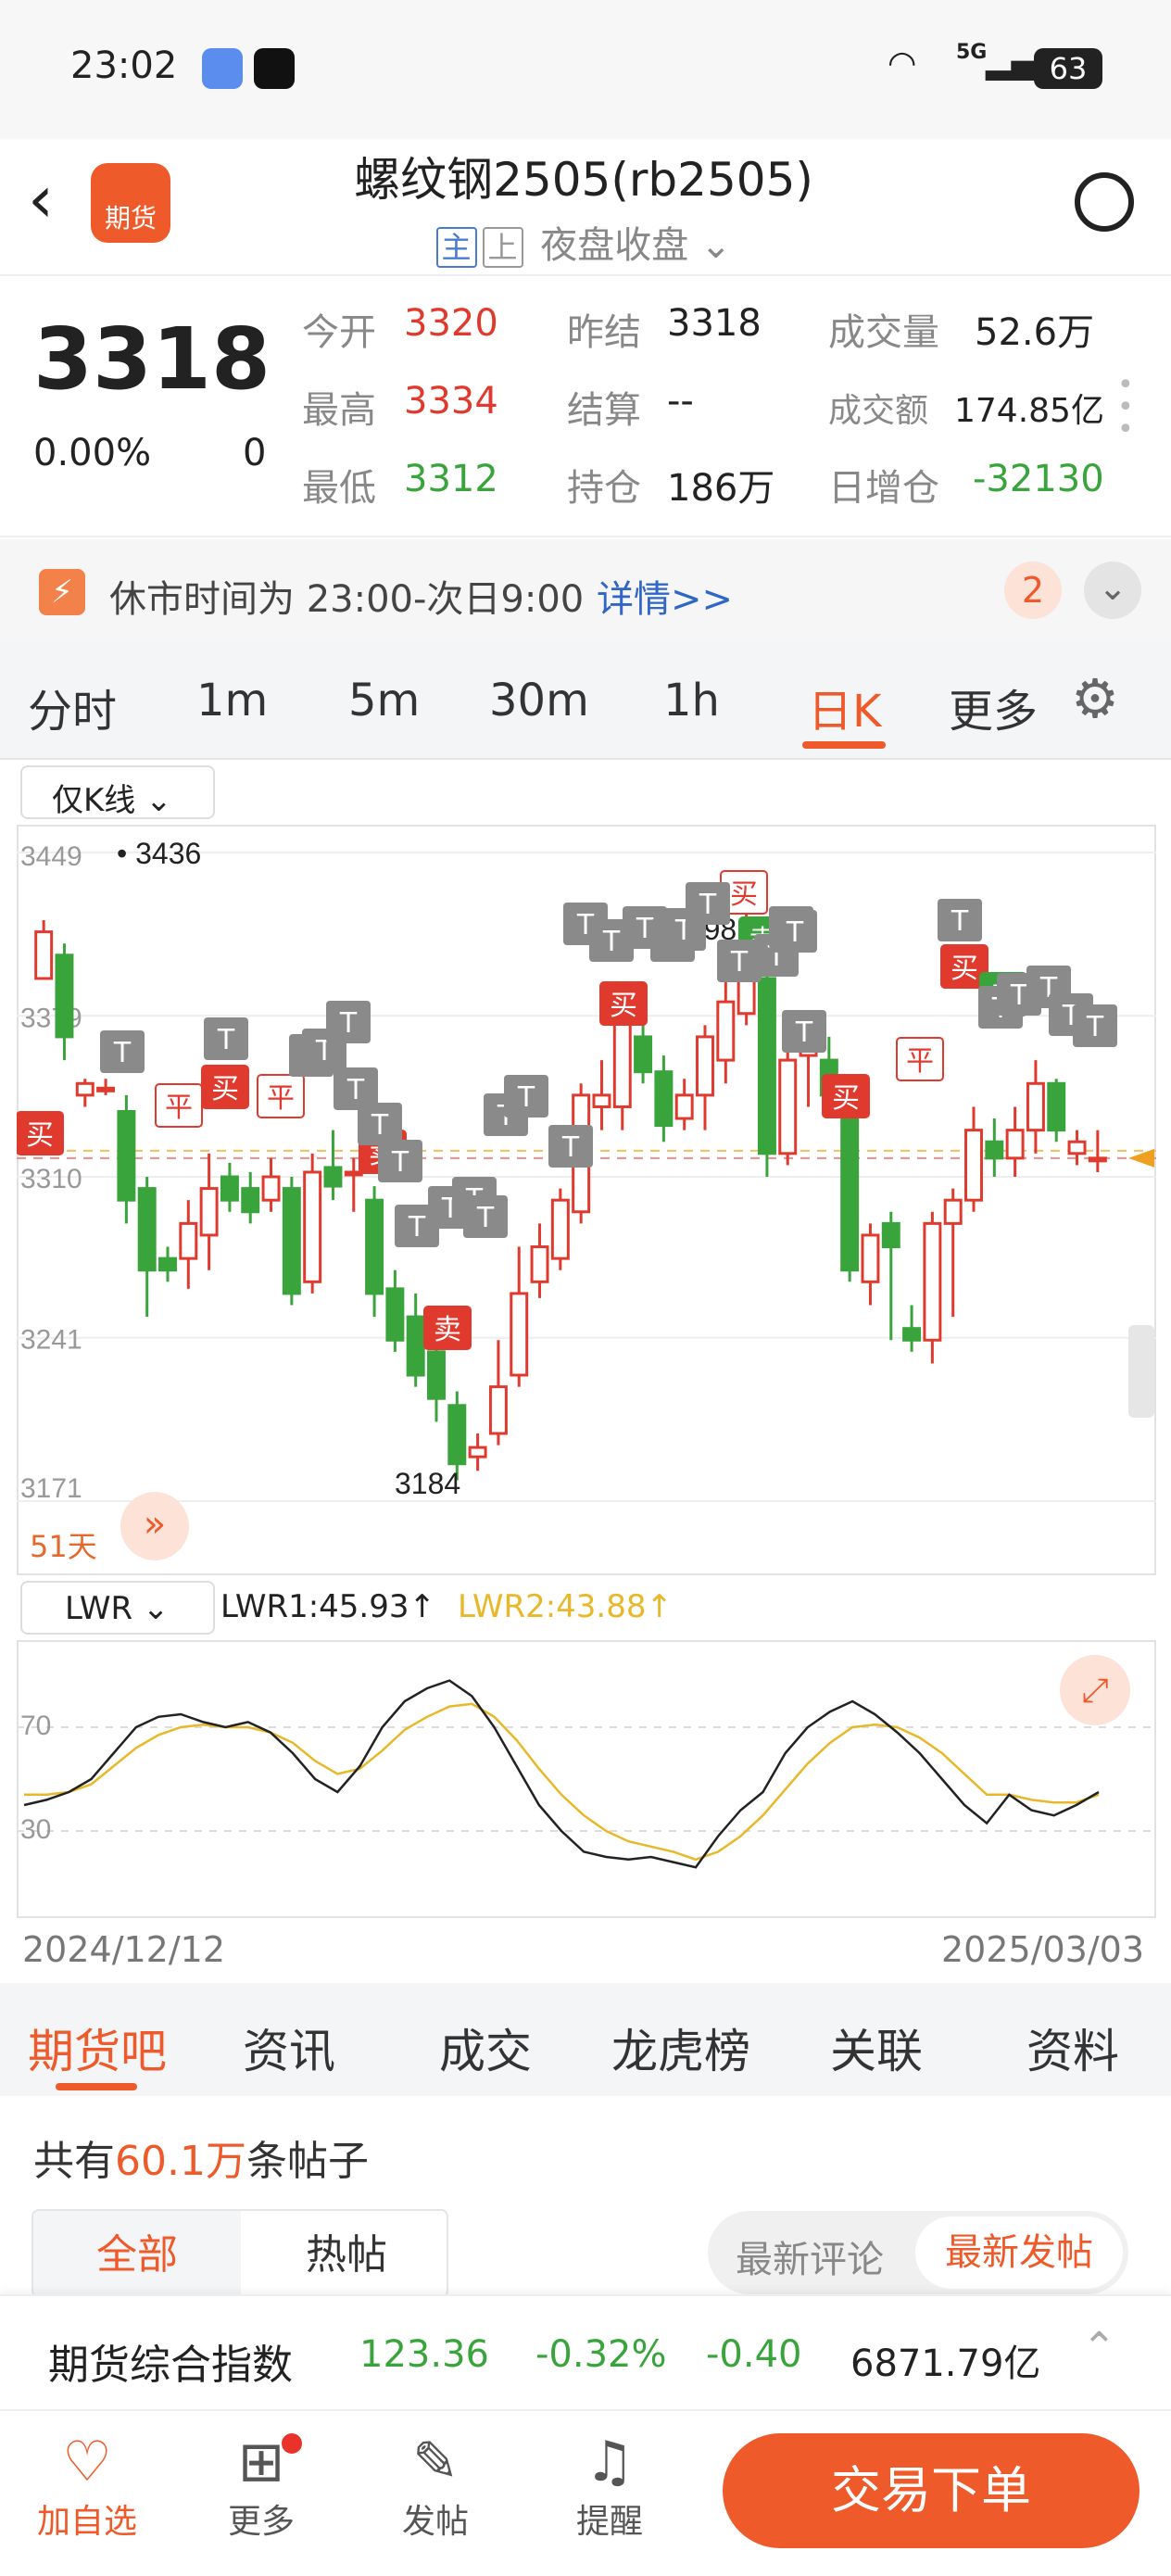 This screenshot has height=2576, width=1171. Describe the element at coordinates (665, 596) in the screenshot. I see `notice-link: 详情>>` at that location.